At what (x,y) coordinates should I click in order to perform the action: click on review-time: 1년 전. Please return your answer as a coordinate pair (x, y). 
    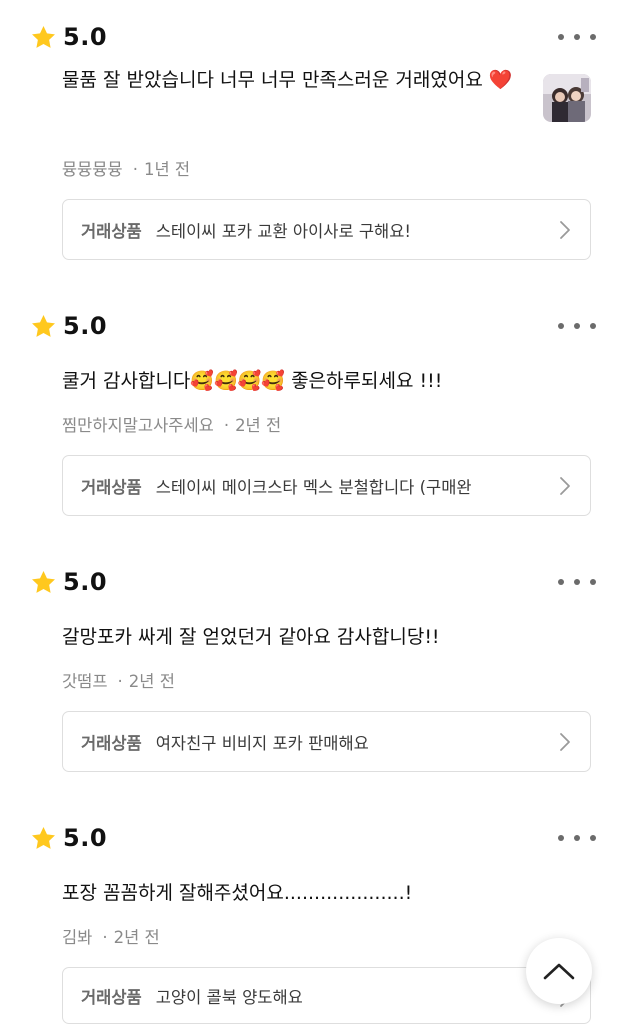
    Looking at the image, I should click on (167, 169).